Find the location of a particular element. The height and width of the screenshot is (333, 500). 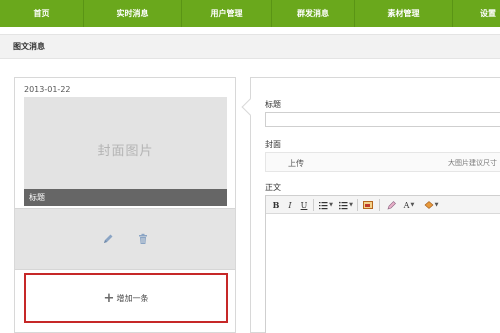

top-nav: 首页 实时消息 用户管理 群发消息 素材管理 设置 is located at coordinates (250, 13).